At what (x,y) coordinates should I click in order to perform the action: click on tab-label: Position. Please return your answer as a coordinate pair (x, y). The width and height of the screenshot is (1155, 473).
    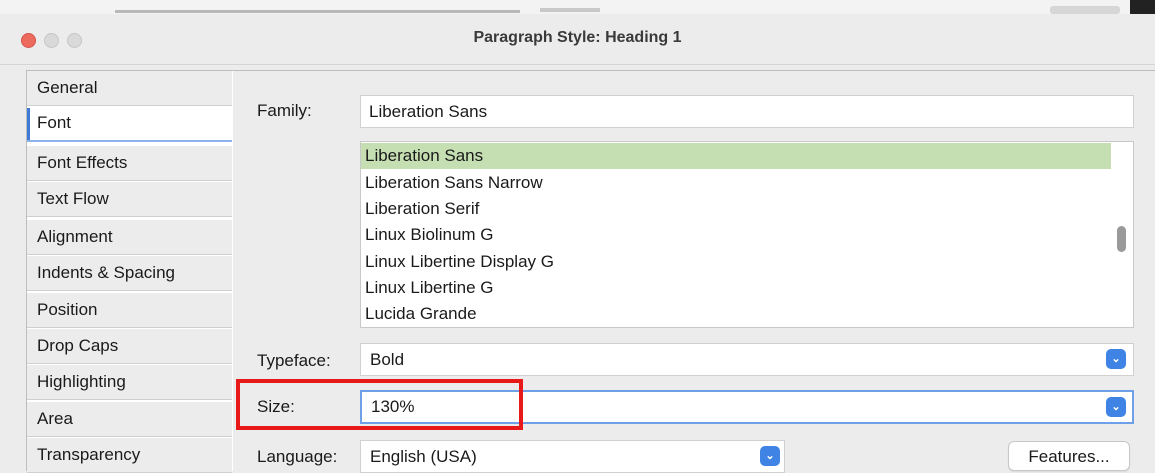
    Looking at the image, I should click on (67, 309).